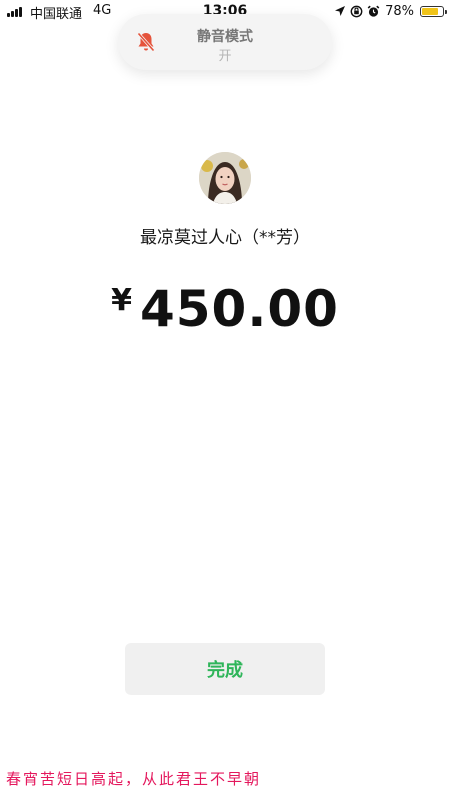 The image size is (450, 800). I want to click on silent-mode-banner: 静音模式 开, so click(225, 42).